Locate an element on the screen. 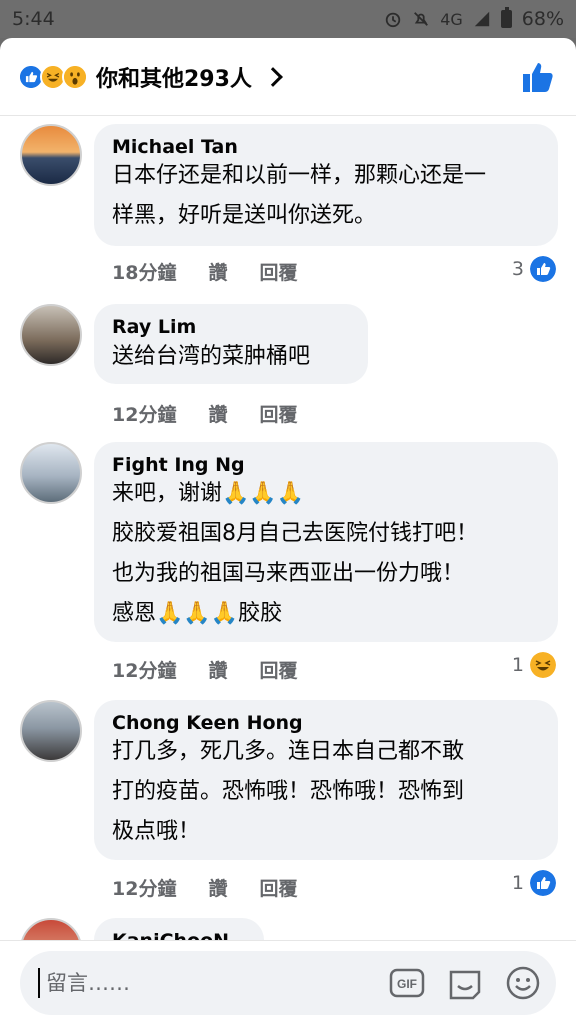  reaction-count-value: 3 is located at coordinates (517, 269).